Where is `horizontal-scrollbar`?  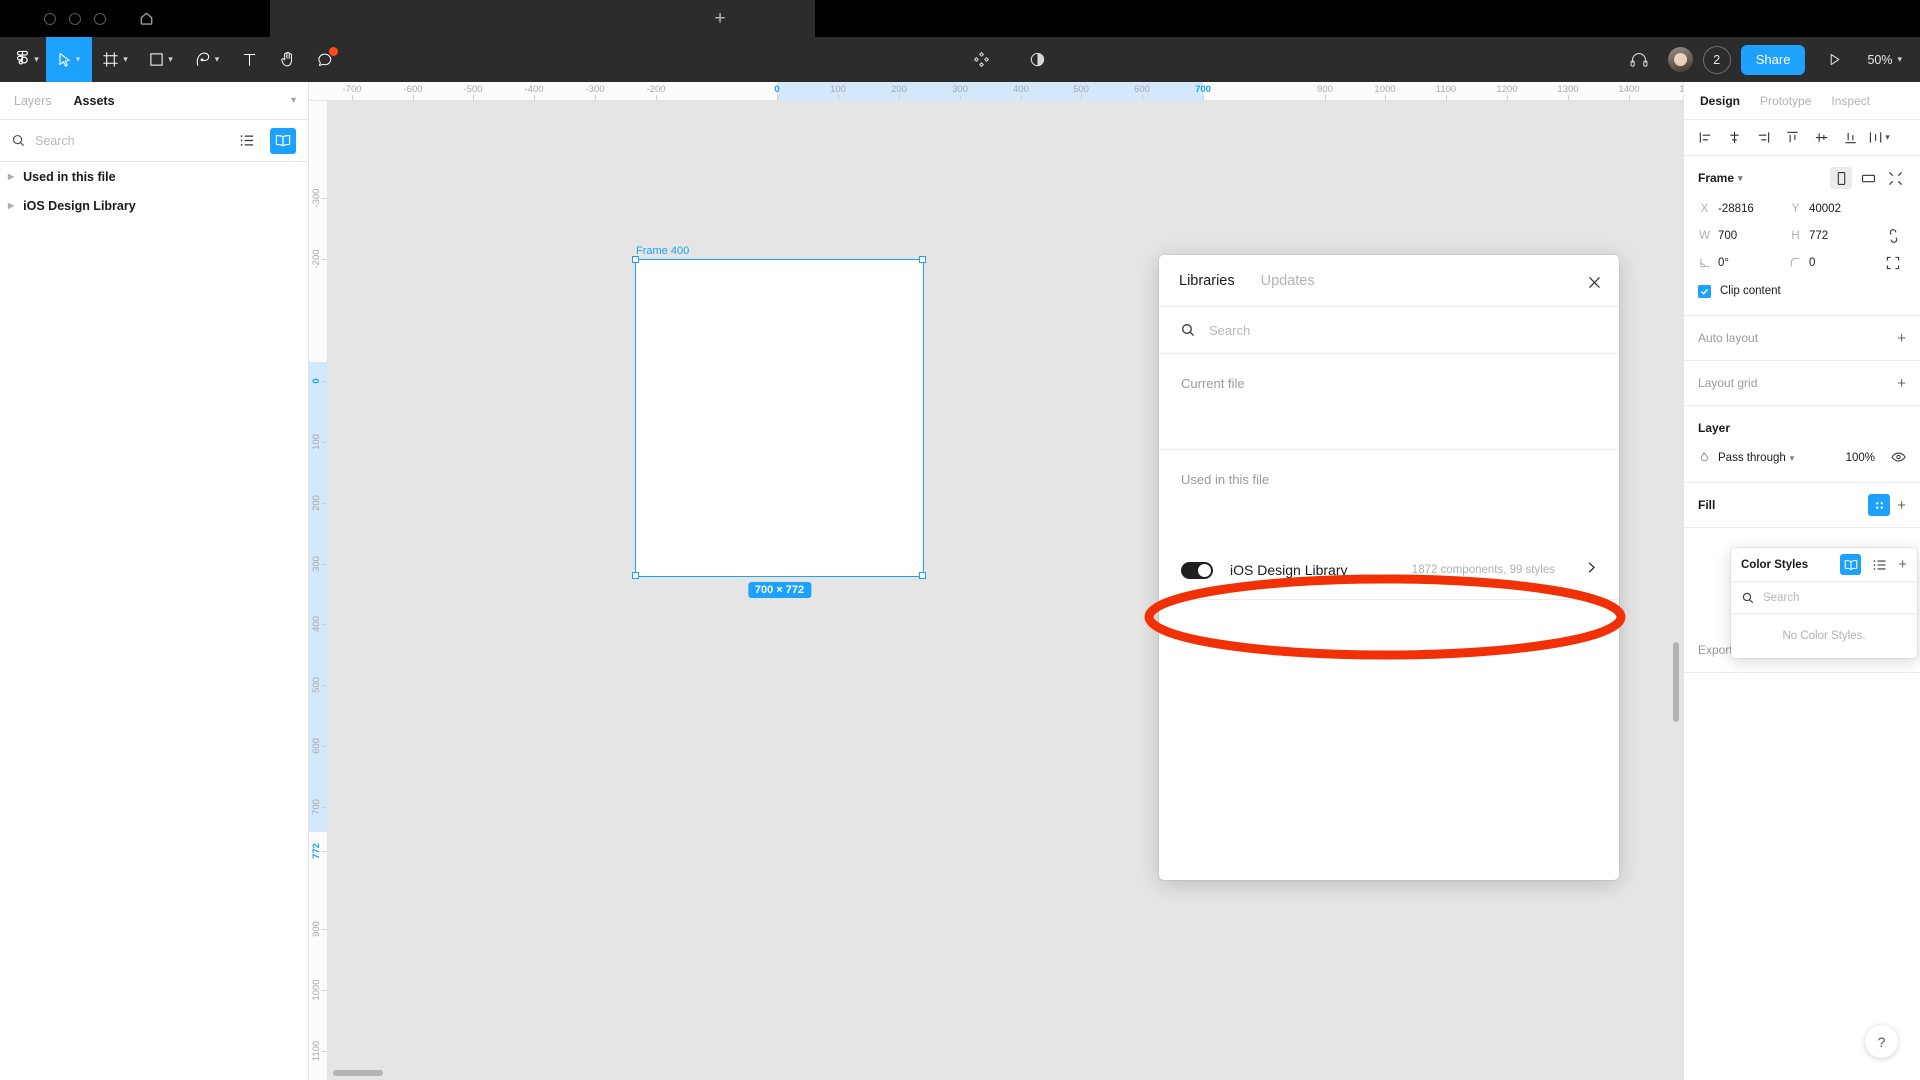
horizontal-scrollbar is located at coordinates (358, 1073).